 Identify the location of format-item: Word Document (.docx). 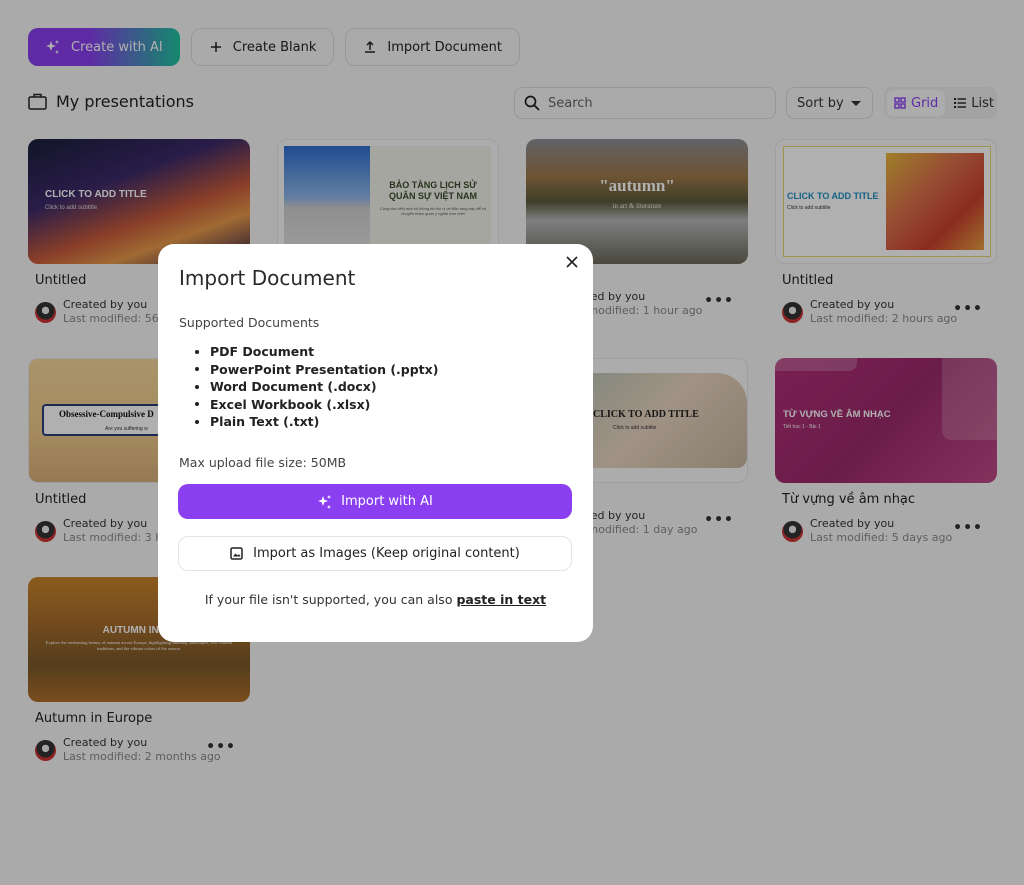
(316, 387).